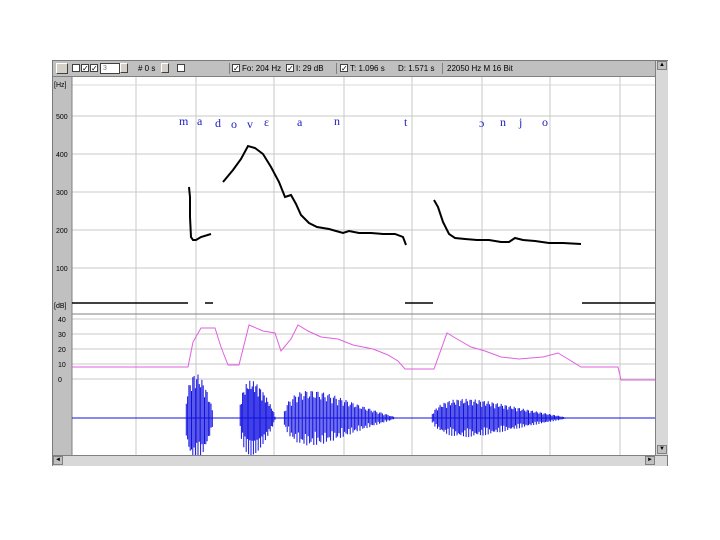 The height and width of the screenshot is (540, 720). I want to click on f0-tick-label: 300, so click(62, 193).